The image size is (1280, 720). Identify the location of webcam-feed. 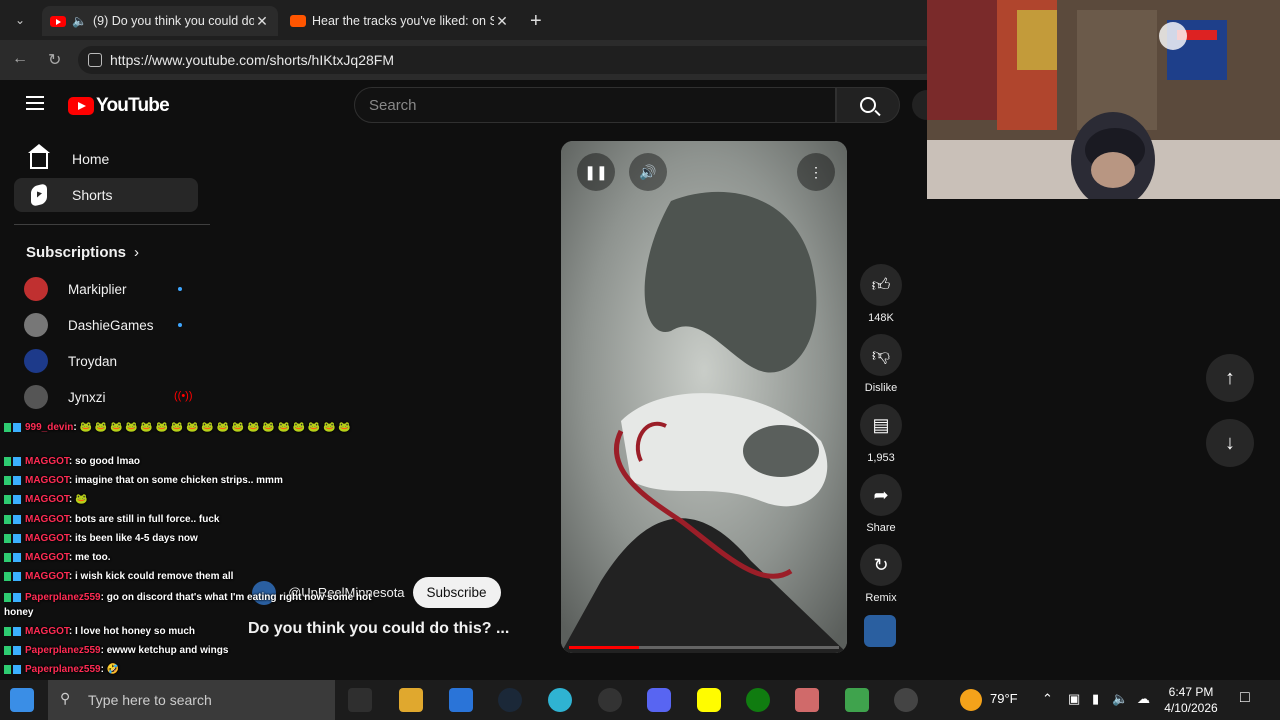
(1103, 99).